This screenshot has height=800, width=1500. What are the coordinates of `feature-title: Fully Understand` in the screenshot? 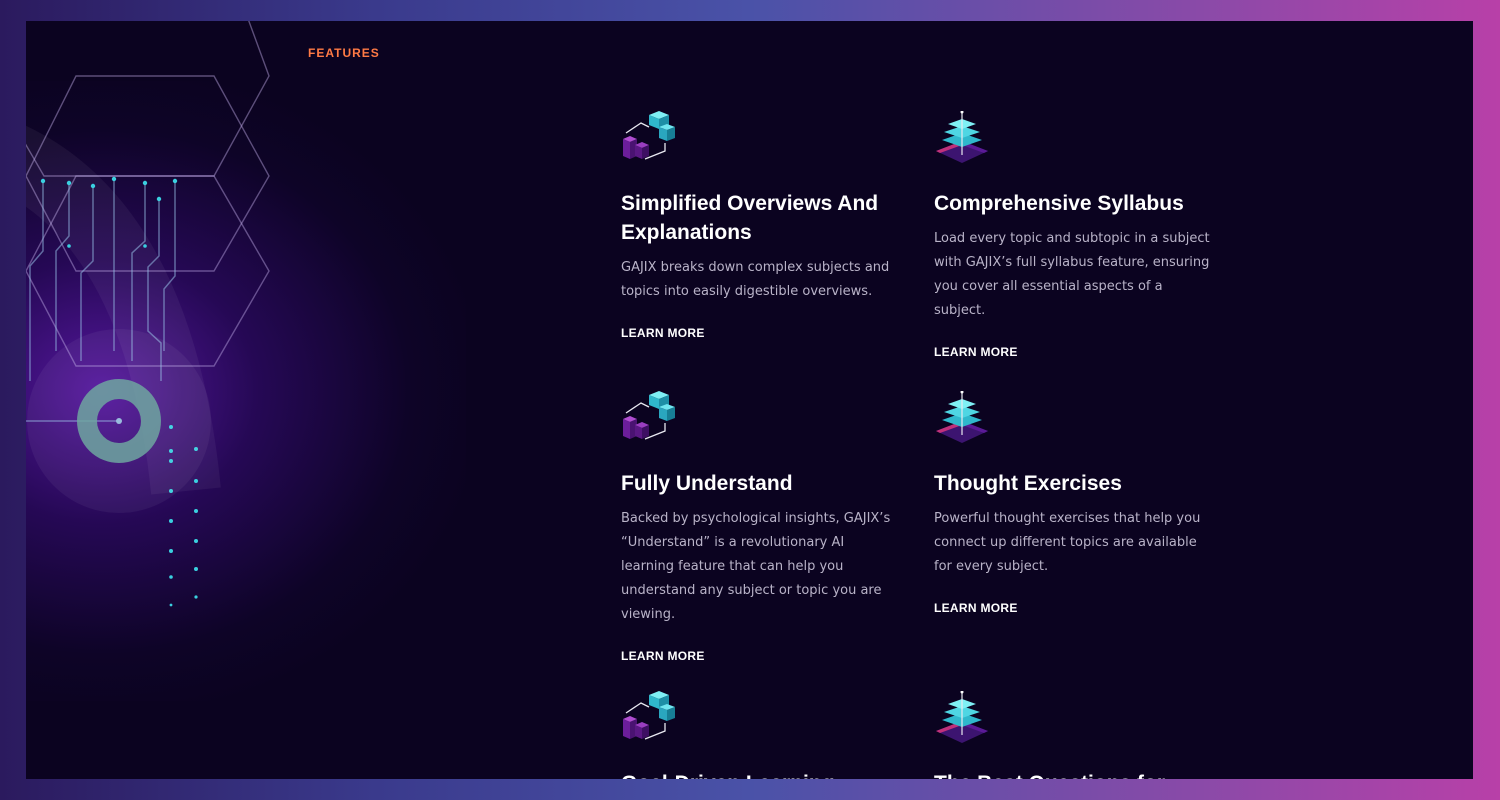 It's located at (707, 483).